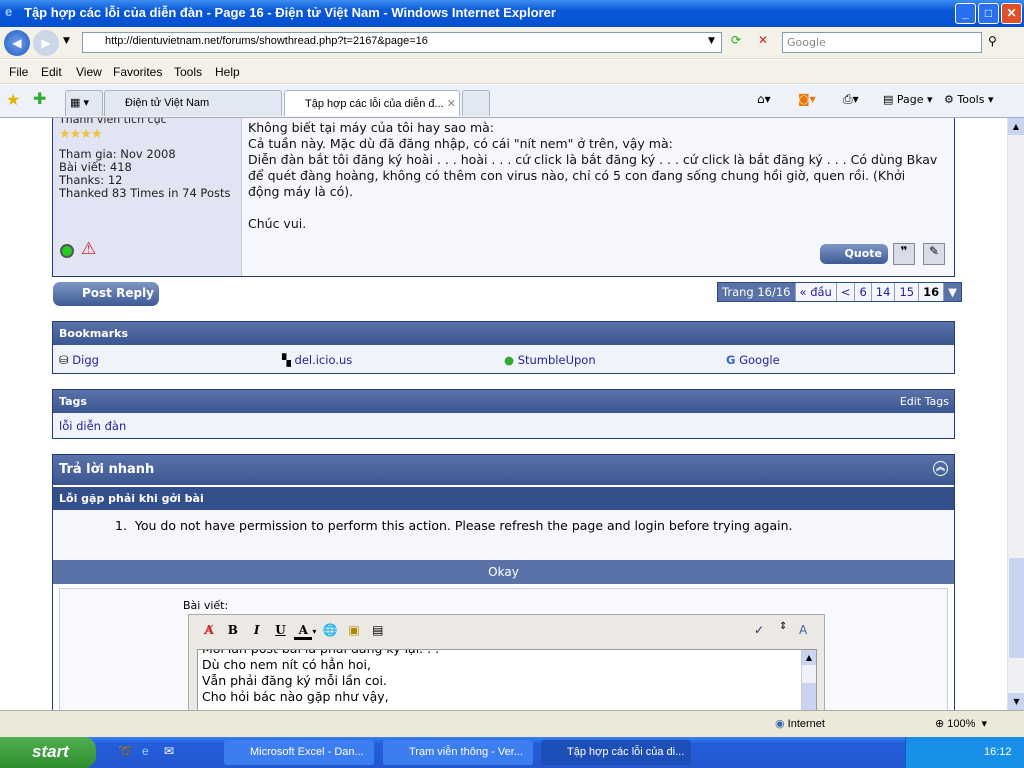 This screenshot has height=768, width=1024. Describe the element at coordinates (317, 360) in the screenshot. I see `bookmark-delicious: ▚ del.icio.us` at that location.